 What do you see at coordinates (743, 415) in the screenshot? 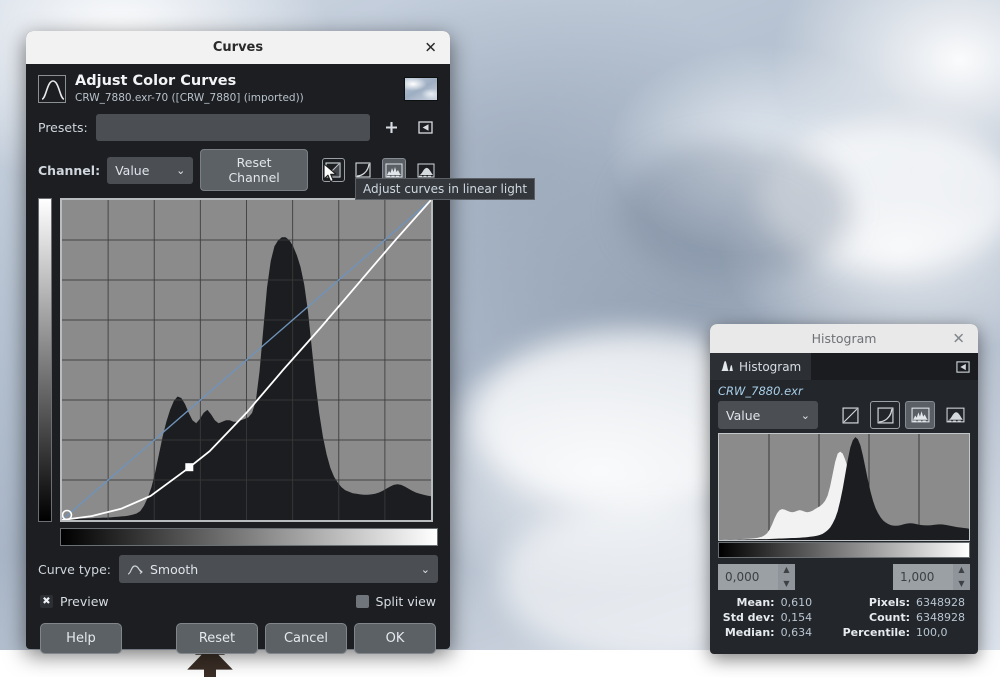
I see `histogram-channel-value: Value` at bounding box center [743, 415].